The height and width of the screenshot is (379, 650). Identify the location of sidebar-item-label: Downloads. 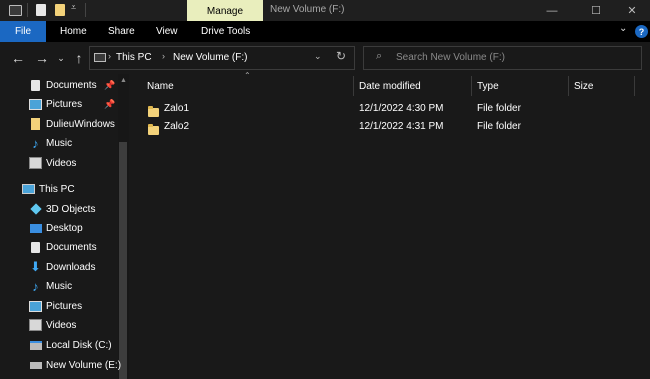
(71, 267).